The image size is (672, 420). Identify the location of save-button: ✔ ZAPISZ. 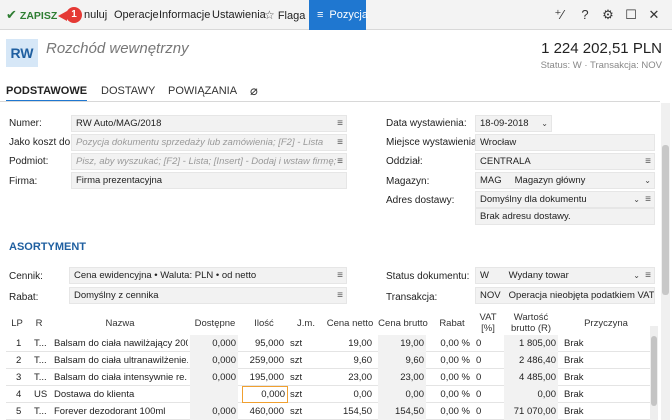
(31, 15).